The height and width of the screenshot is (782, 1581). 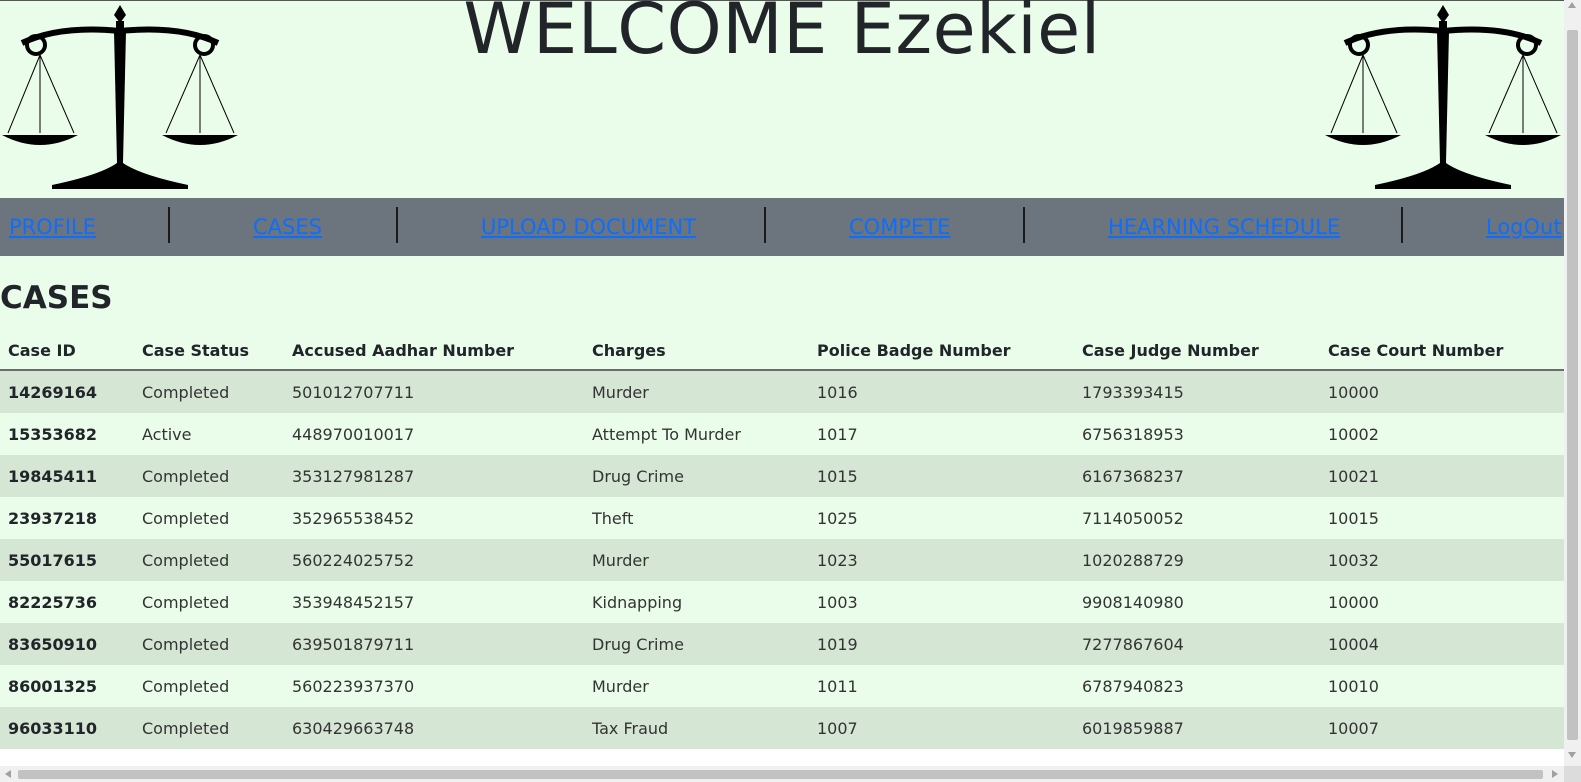 I want to click on cell-badge: 1023, so click(x=941, y=560).